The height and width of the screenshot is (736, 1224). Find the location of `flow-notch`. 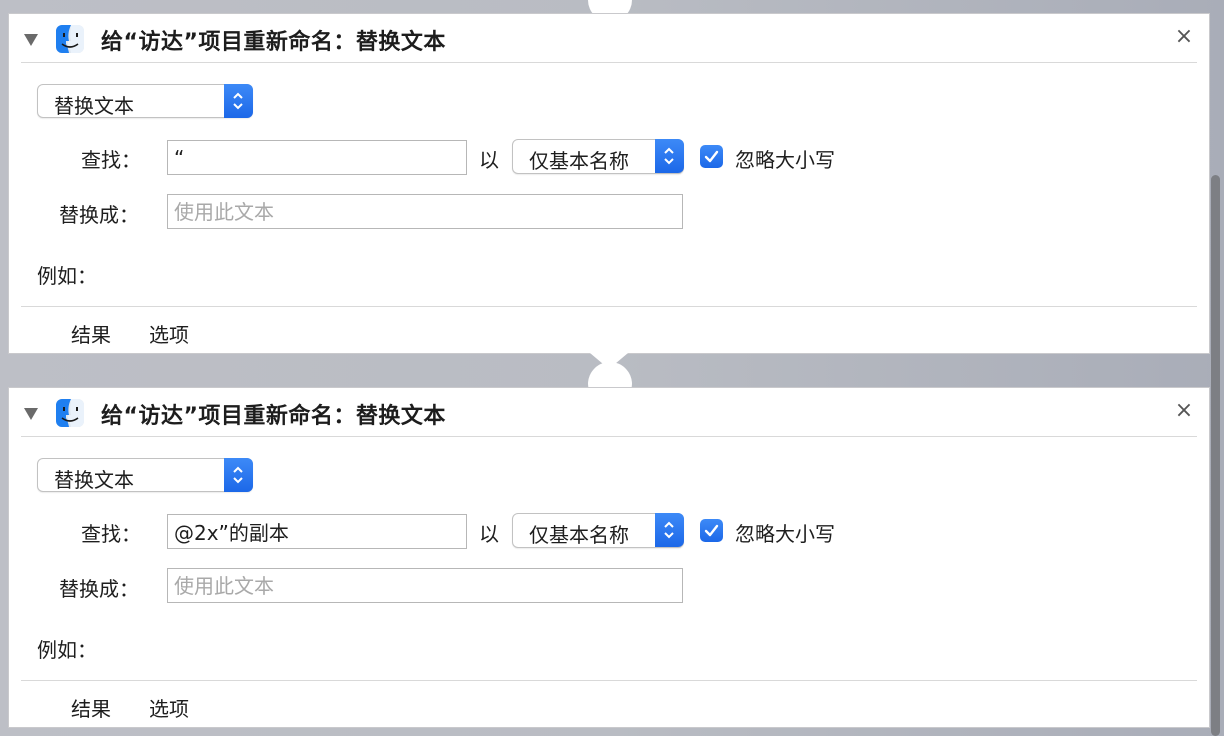

flow-notch is located at coordinates (609, 361).